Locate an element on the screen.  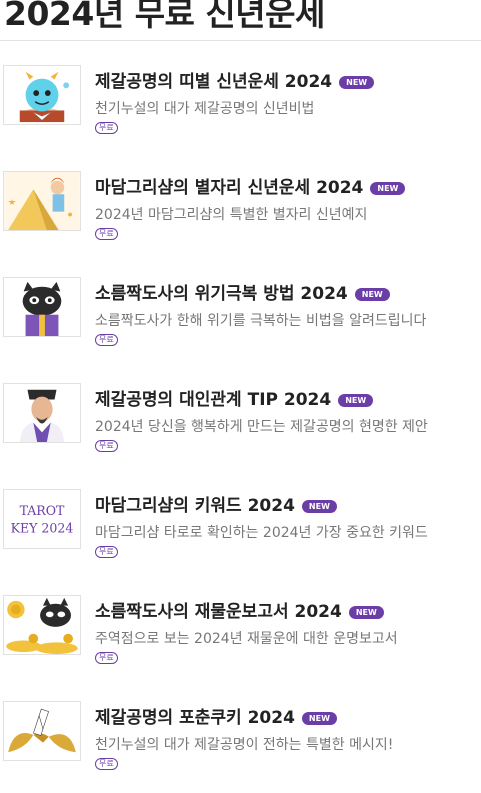
tarot-thumb-line2: KEY 2024 is located at coordinates (42, 528).